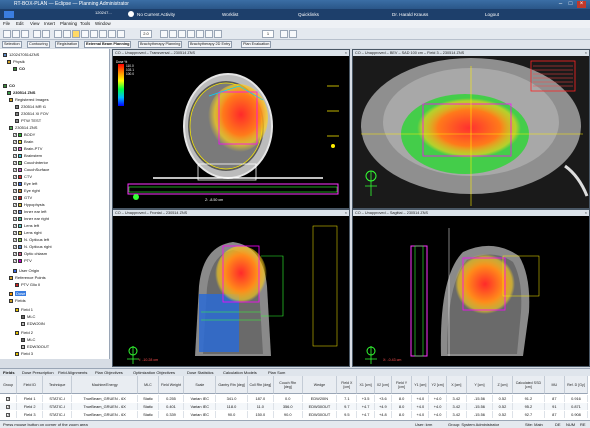 The image size is (590, 428). What do you see at coordinates (25, 34) in the screenshot?
I see `print-icon` at bounding box center [25, 34].